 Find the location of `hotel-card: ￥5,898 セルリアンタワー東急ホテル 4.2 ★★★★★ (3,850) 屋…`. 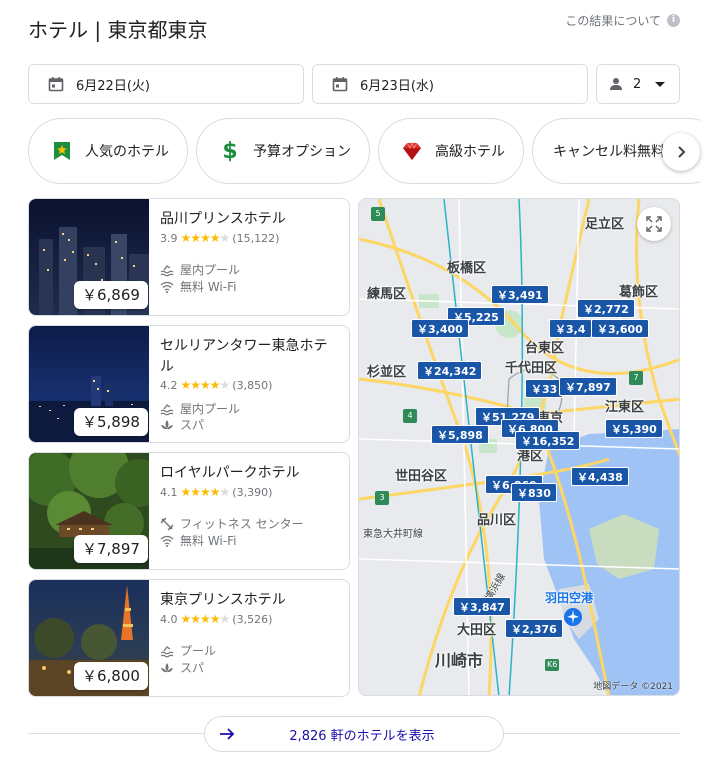

hotel-card: ￥5,898 セルリアンタワー東急ホテル 4.2 ★★★★★ (3,850) 屋… is located at coordinates (189, 384).